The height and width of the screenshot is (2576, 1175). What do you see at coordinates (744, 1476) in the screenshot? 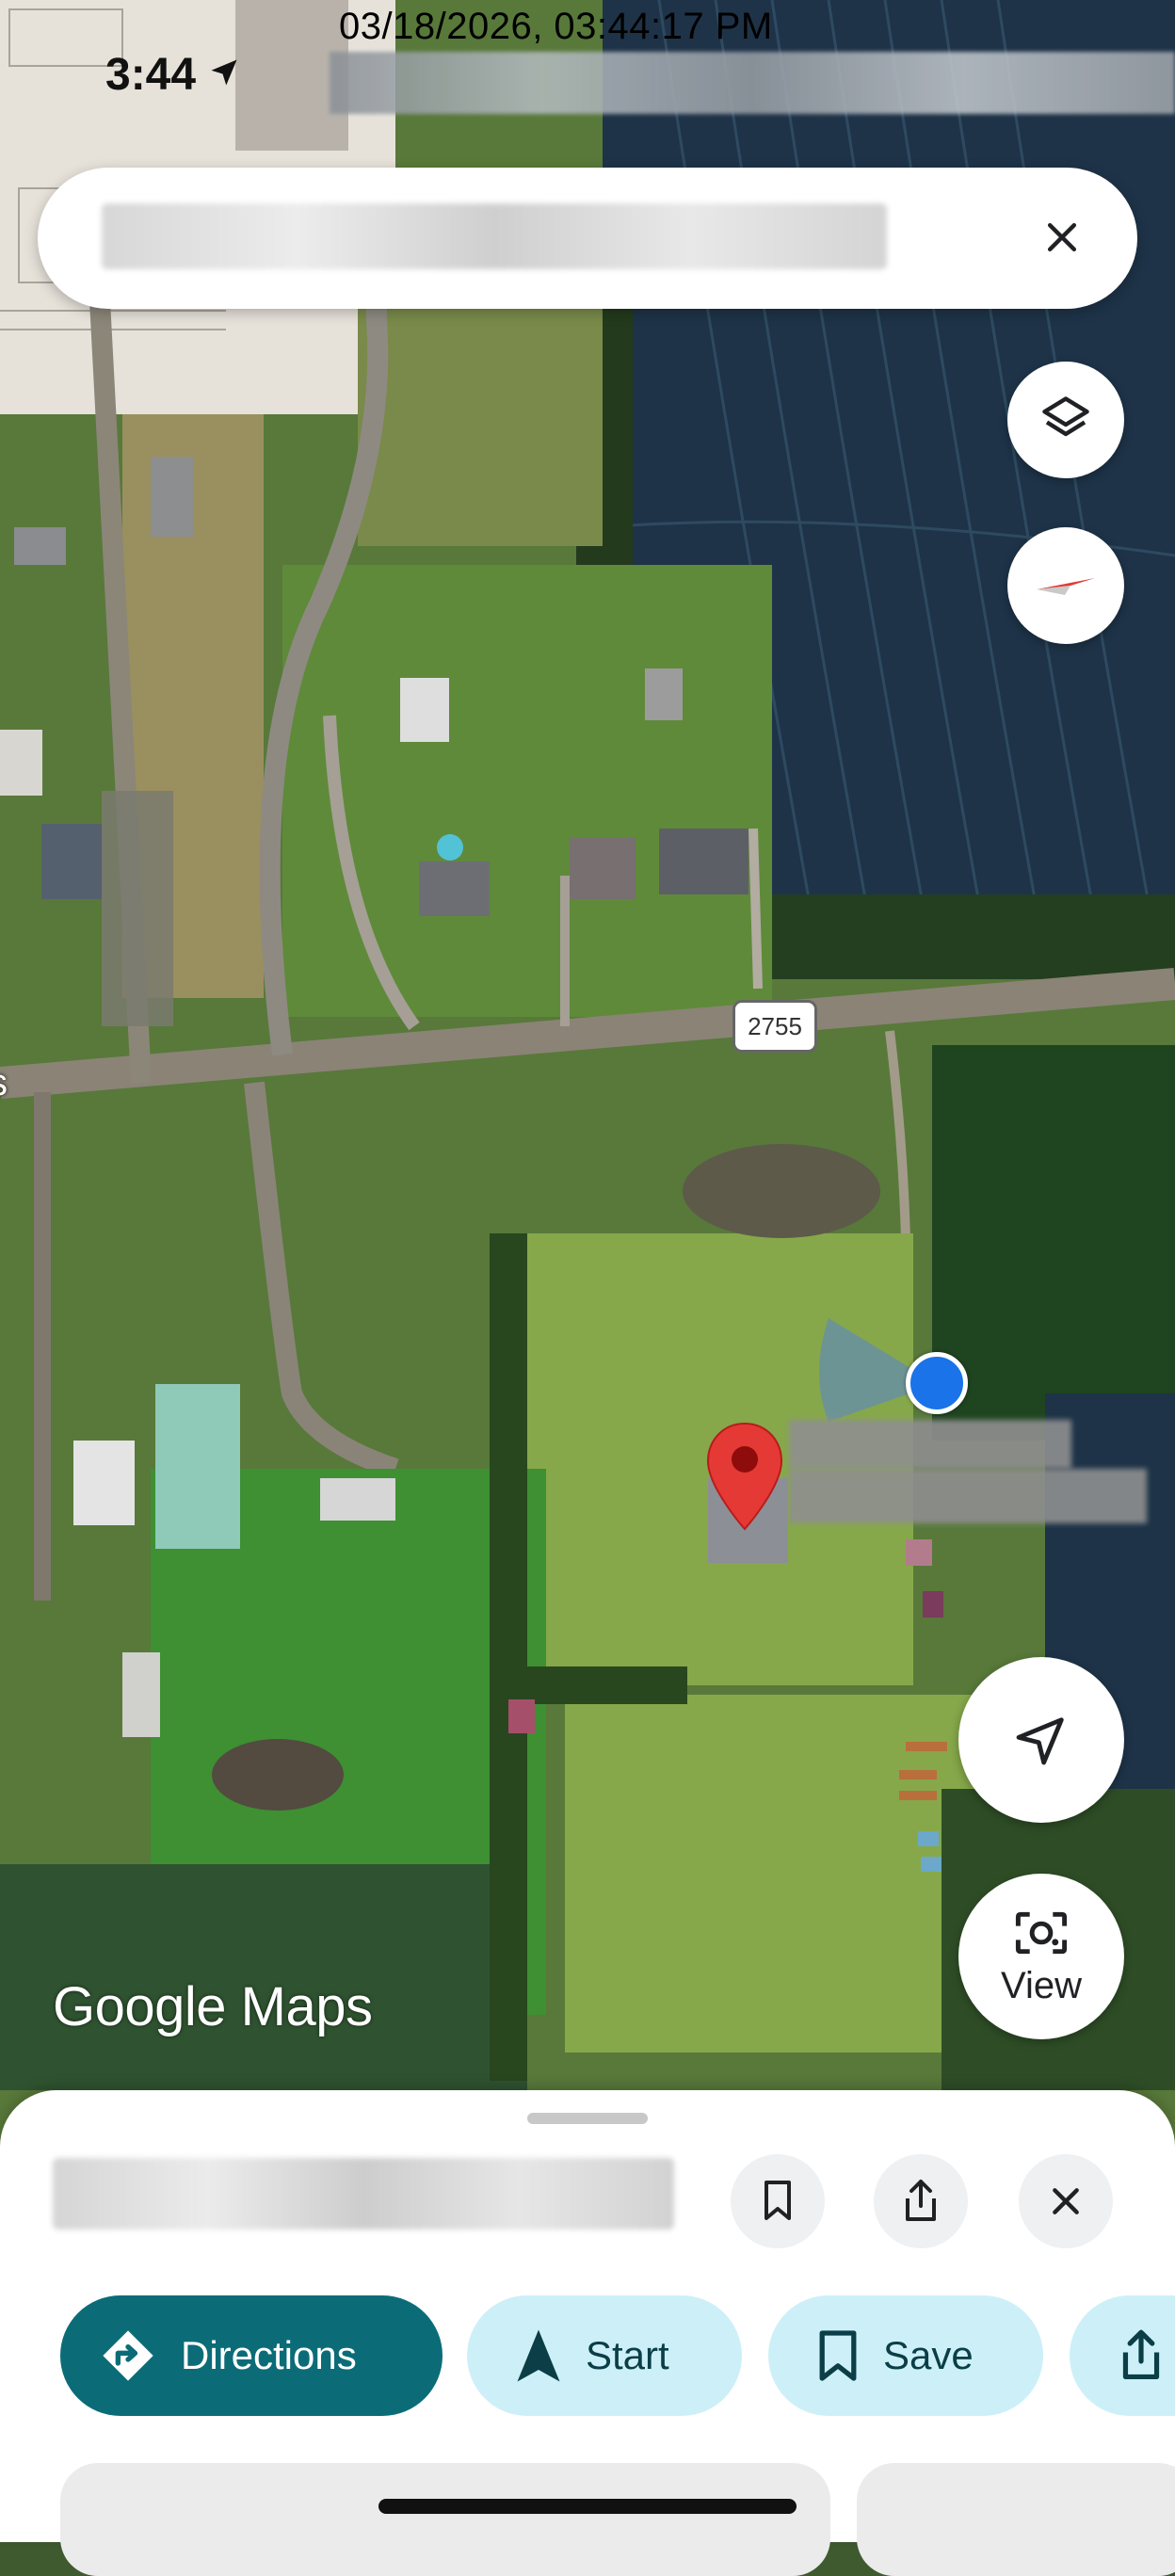
I see `place-pin-icon` at bounding box center [744, 1476].